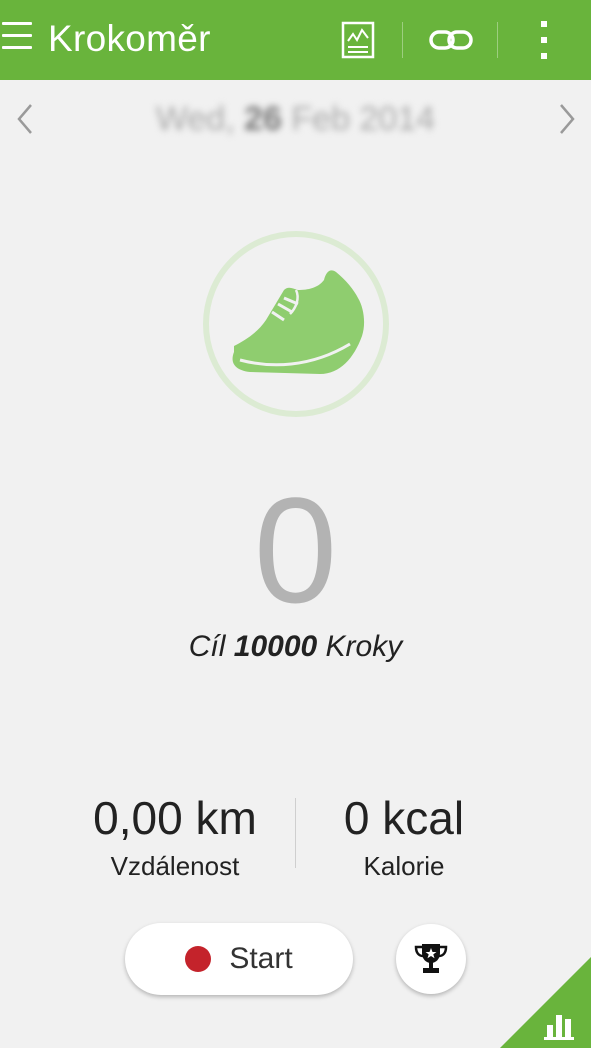  Describe the element at coordinates (198, 959) in the screenshot. I see `record-icon` at that location.